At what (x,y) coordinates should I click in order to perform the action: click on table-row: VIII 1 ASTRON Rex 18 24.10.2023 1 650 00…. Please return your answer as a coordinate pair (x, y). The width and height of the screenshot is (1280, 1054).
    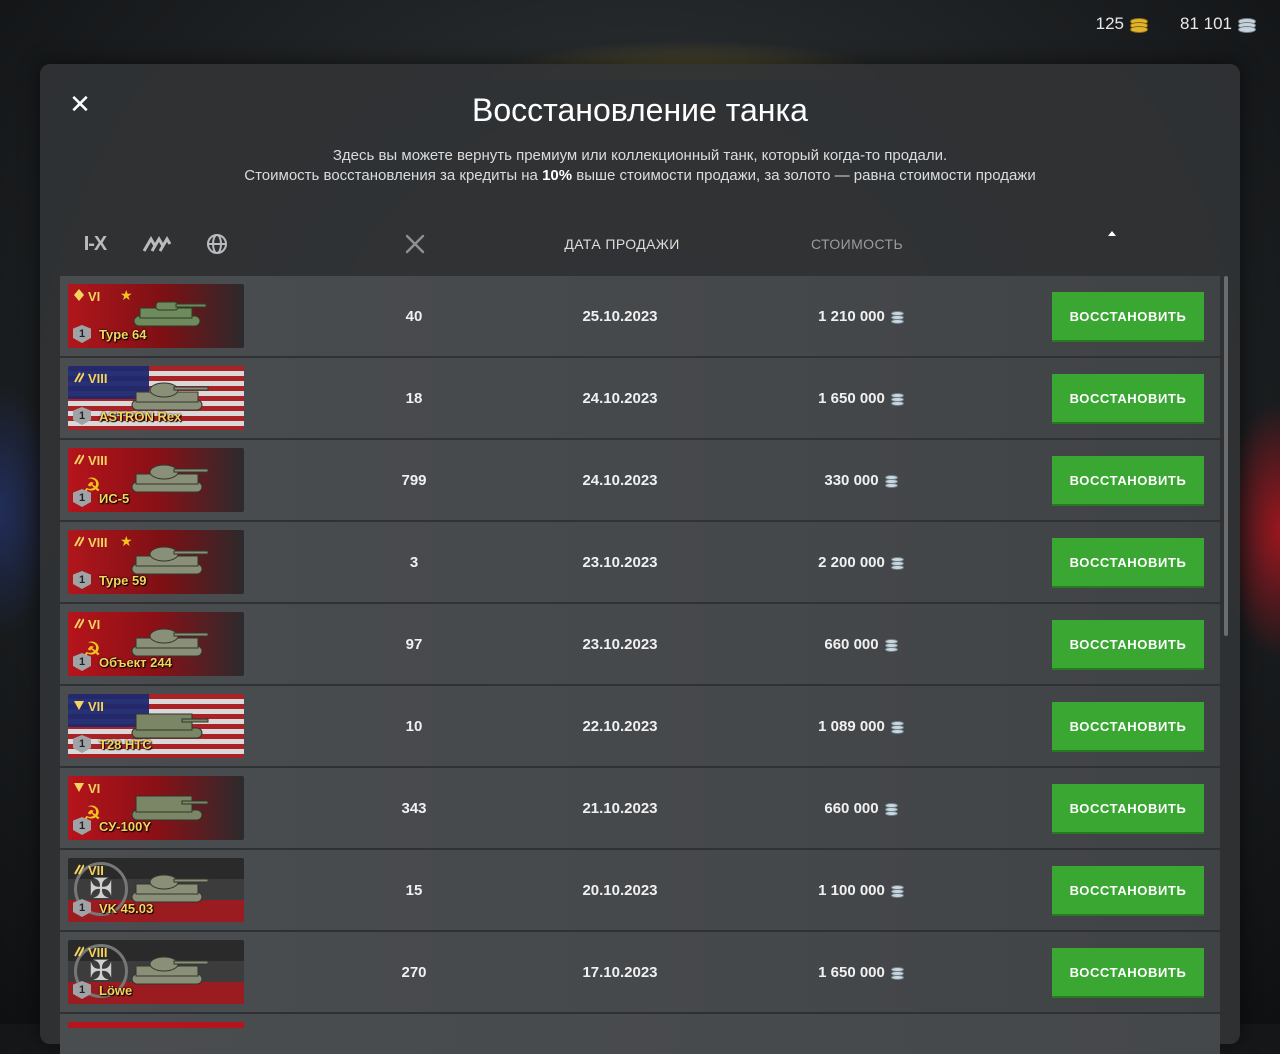
    Looking at the image, I should click on (640, 398).